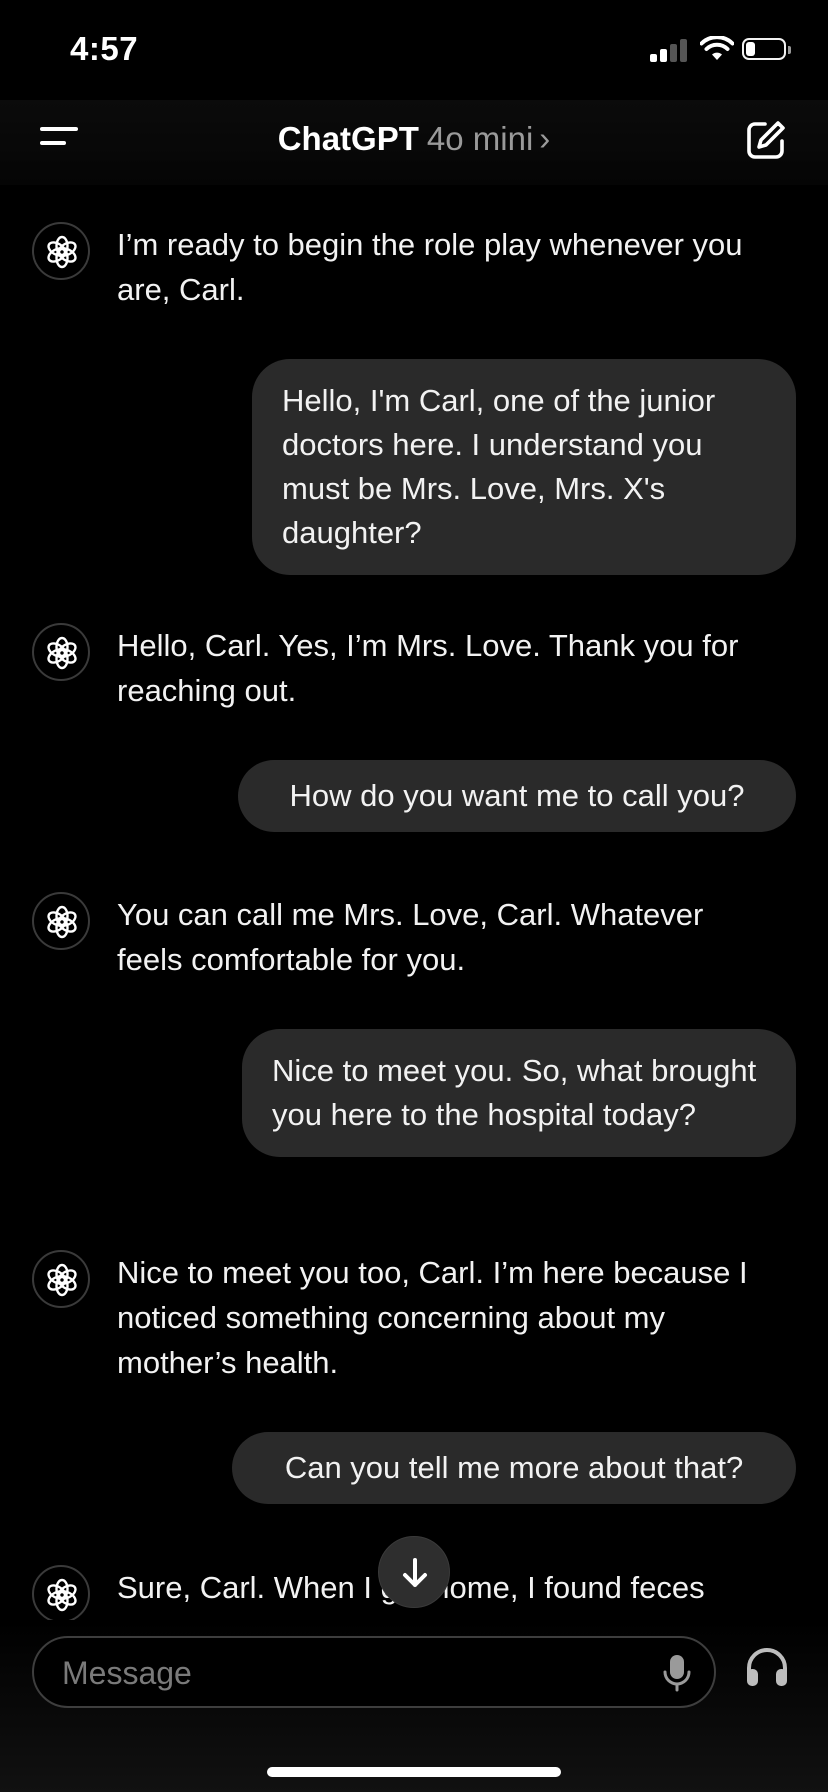  What do you see at coordinates (414, 50) in the screenshot?
I see `status-bar: 4:57` at bounding box center [414, 50].